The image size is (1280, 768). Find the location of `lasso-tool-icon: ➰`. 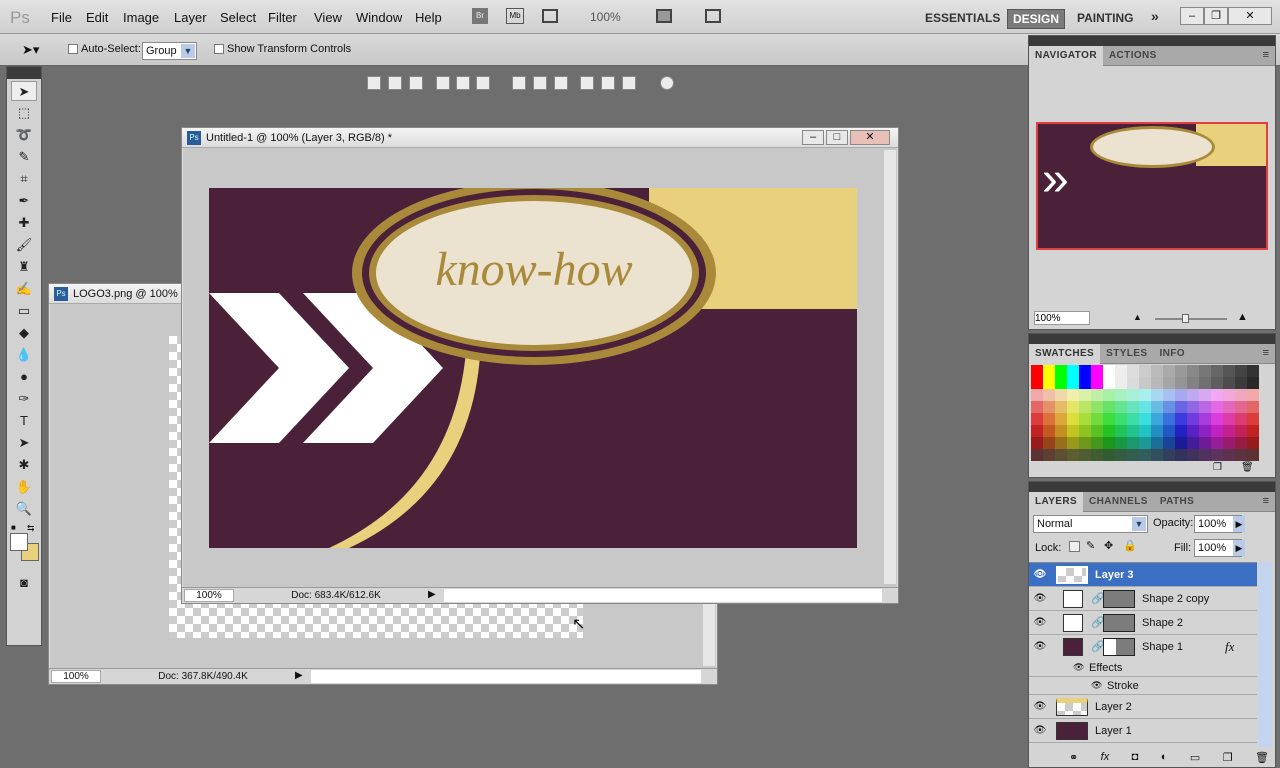

lasso-tool-icon: ➰ is located at coordinates (24, 135).